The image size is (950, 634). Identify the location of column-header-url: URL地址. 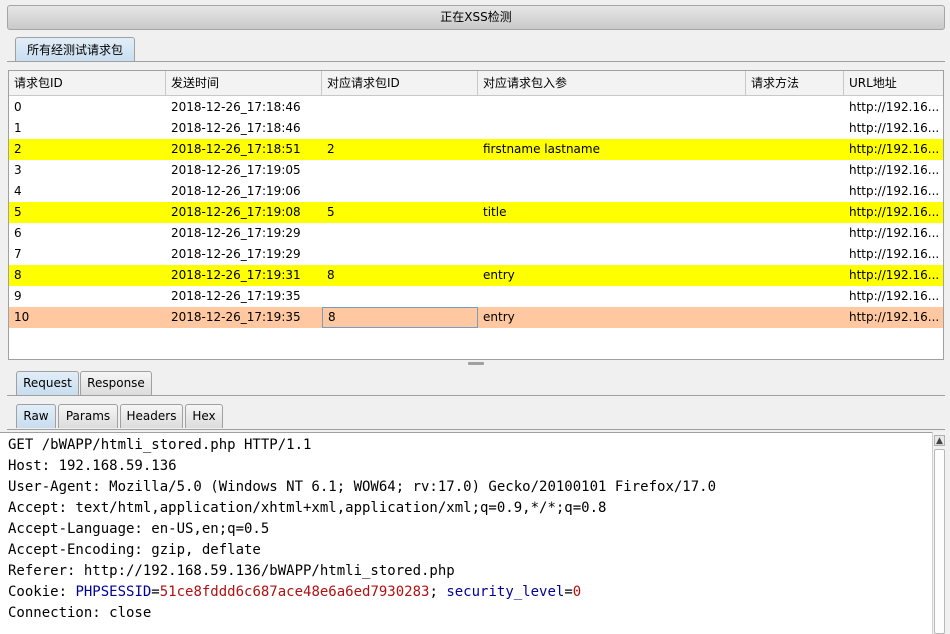
(893, 83).